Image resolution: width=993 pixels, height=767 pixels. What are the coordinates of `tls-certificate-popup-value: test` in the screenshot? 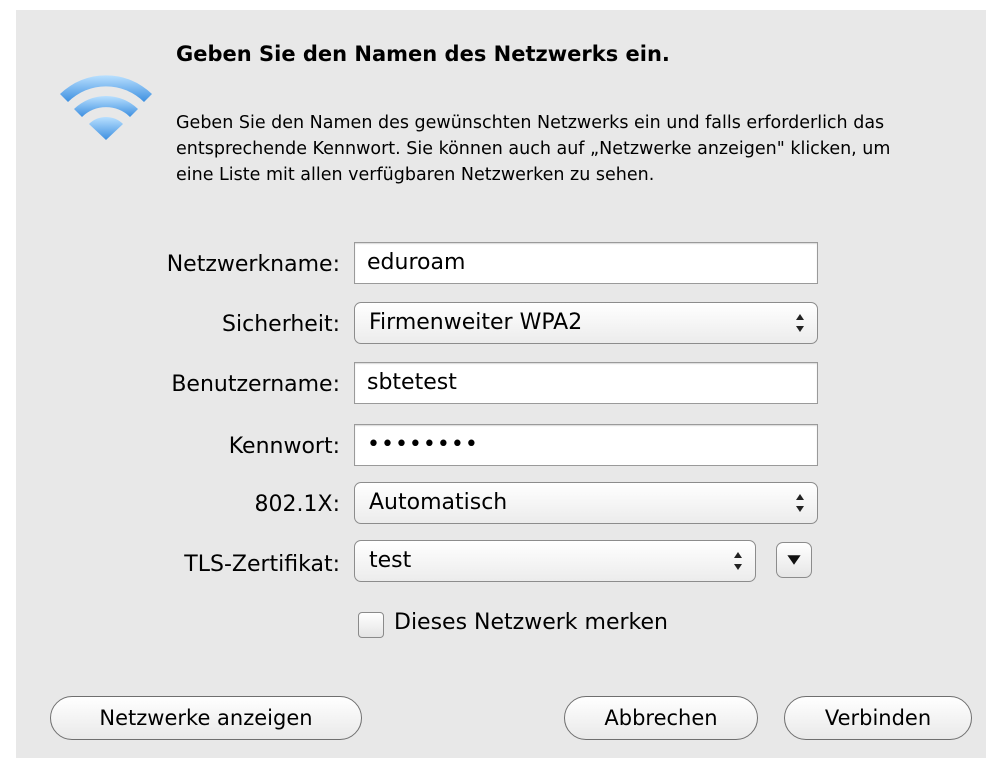 It's located at (390, 560).